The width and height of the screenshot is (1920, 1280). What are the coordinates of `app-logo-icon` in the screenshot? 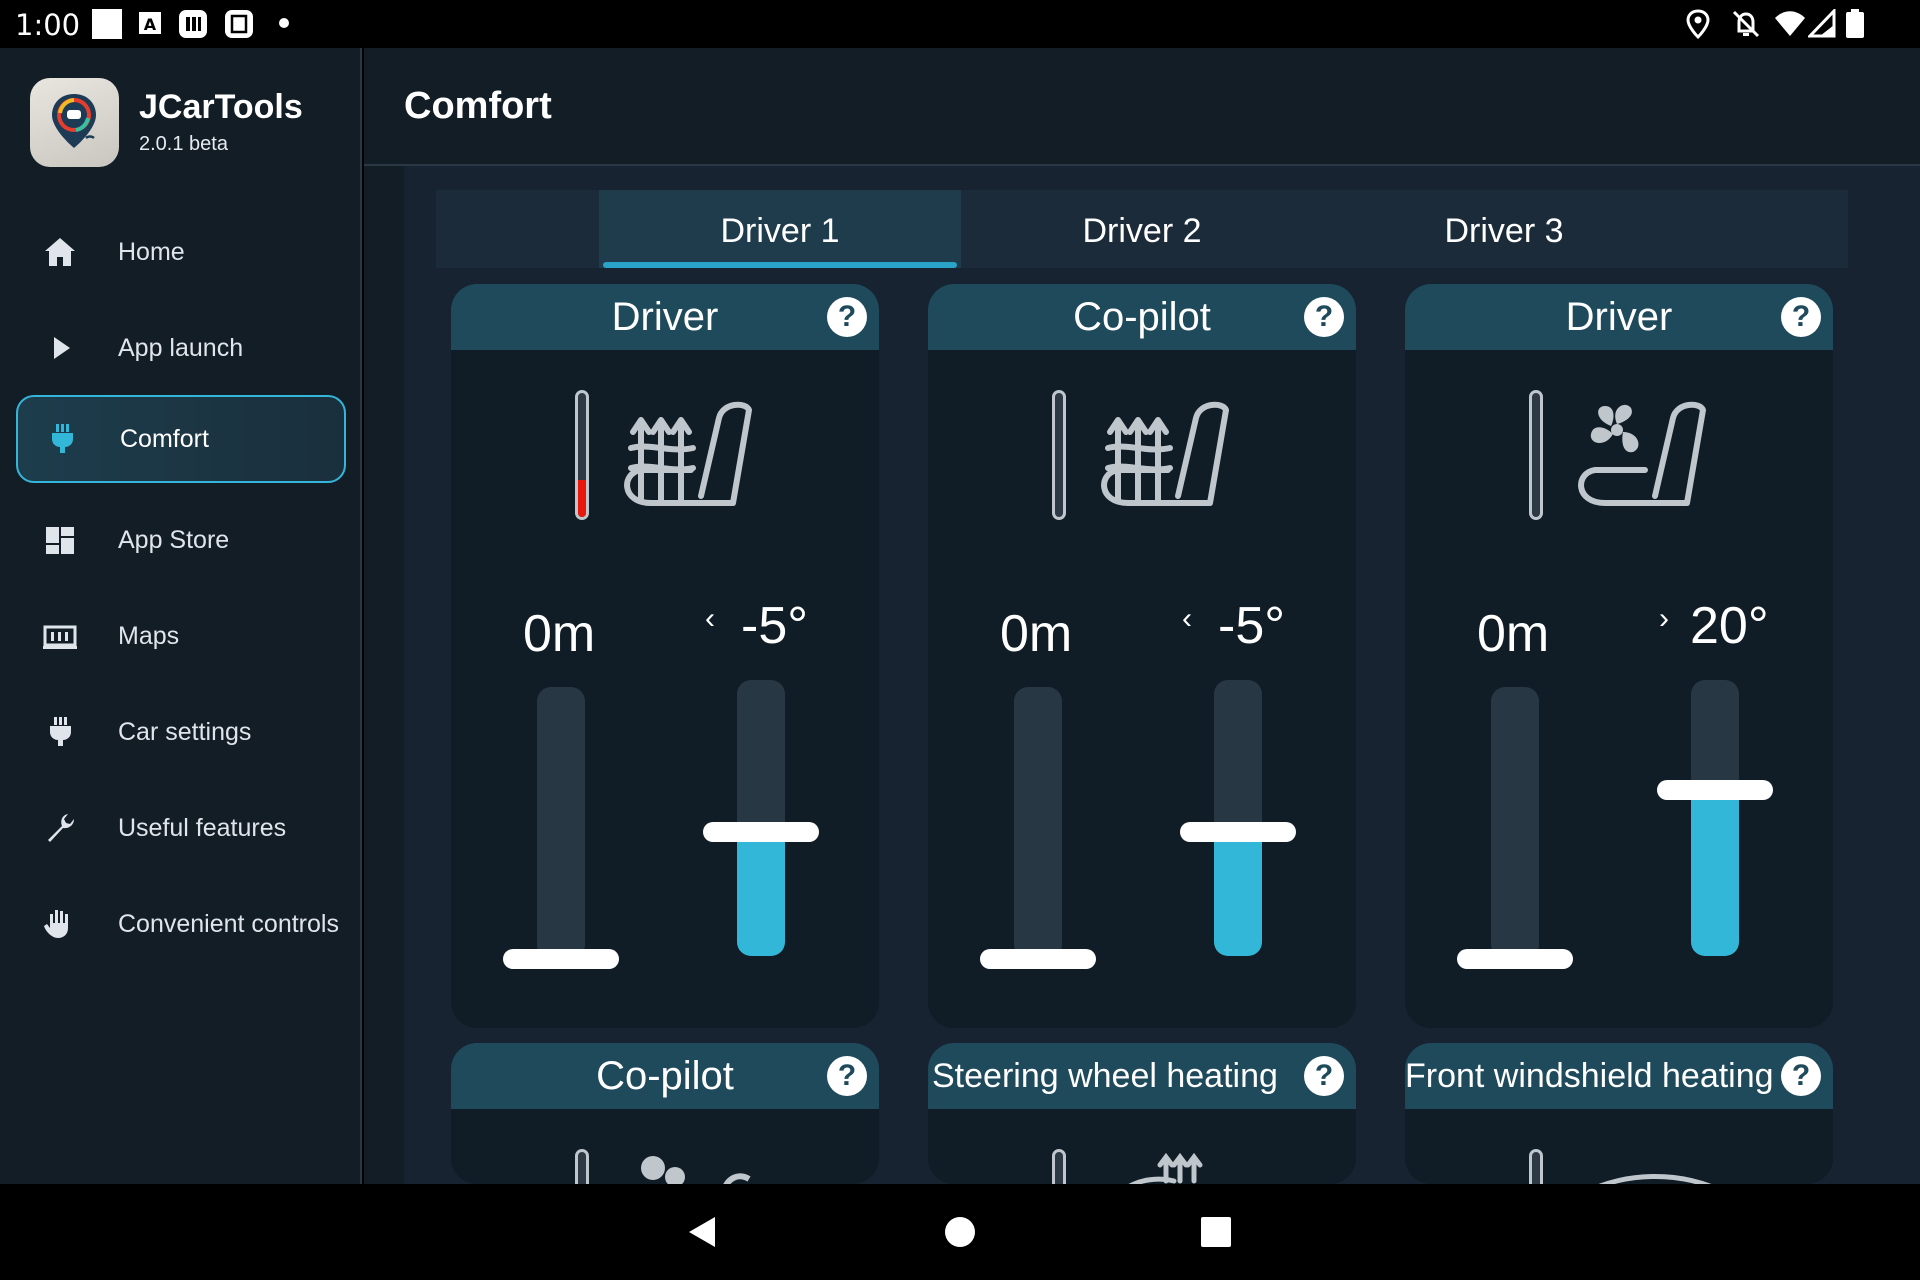 It's located at (74, 121).